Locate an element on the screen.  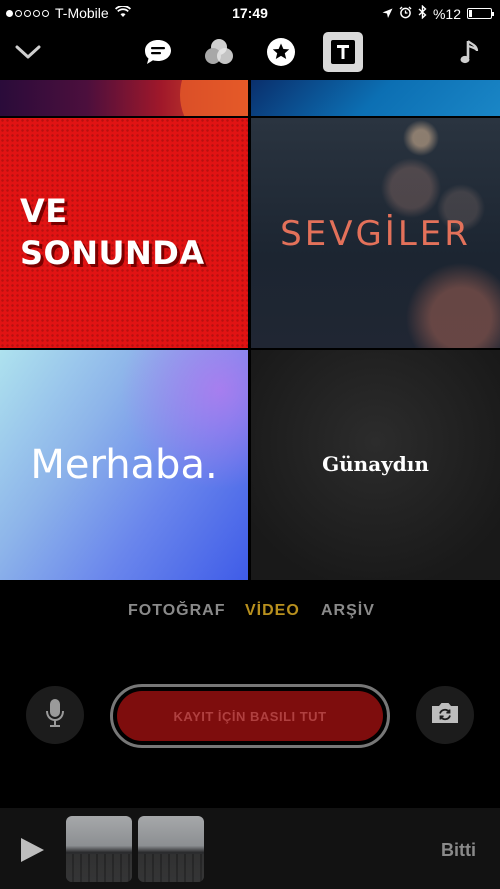
record-button-label: KAYIT İÇİN BASILI TUT is located at coordinates (250, 716).